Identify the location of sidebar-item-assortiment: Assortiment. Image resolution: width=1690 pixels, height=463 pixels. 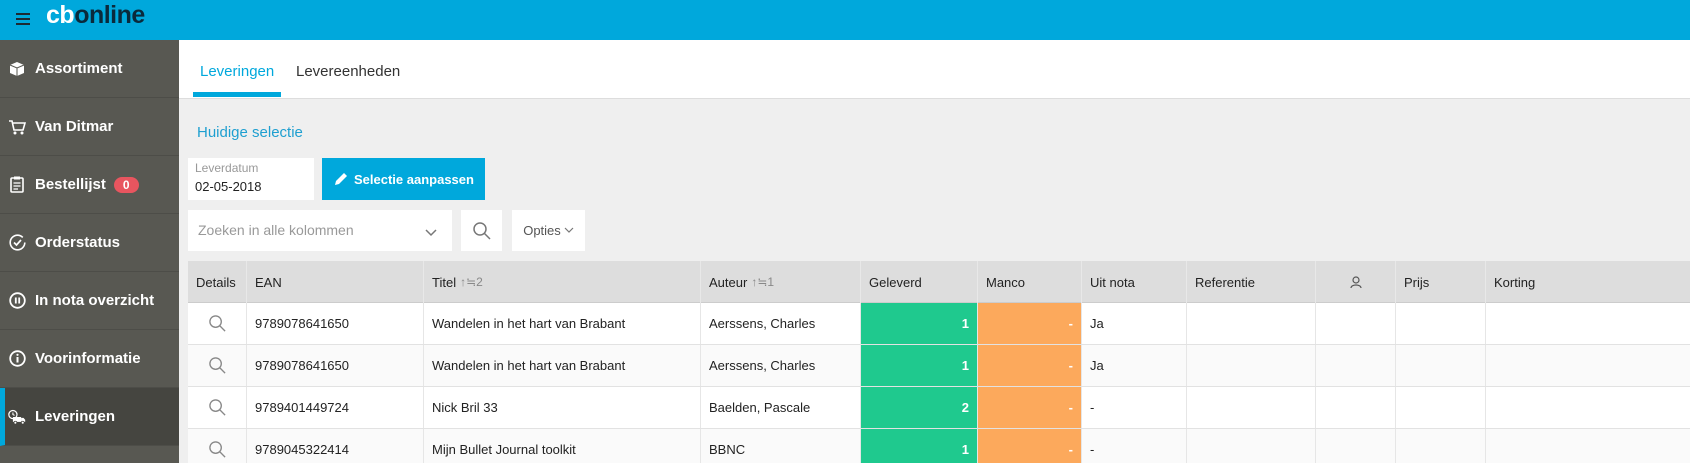
(89, 69).